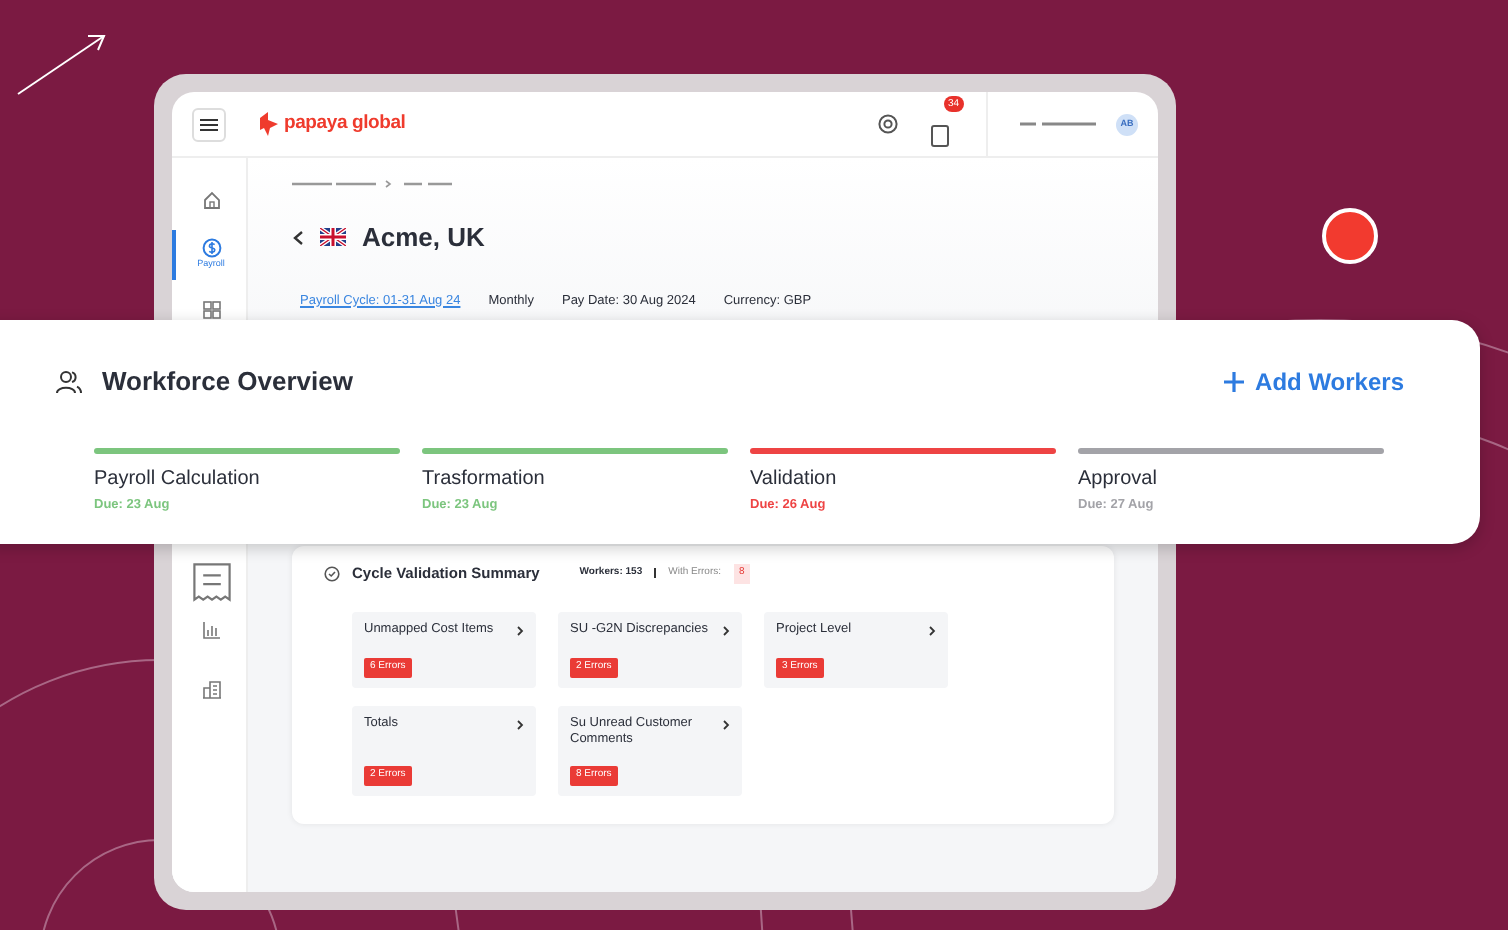  I want to click on stage-name: Validation, so click(794, 480).